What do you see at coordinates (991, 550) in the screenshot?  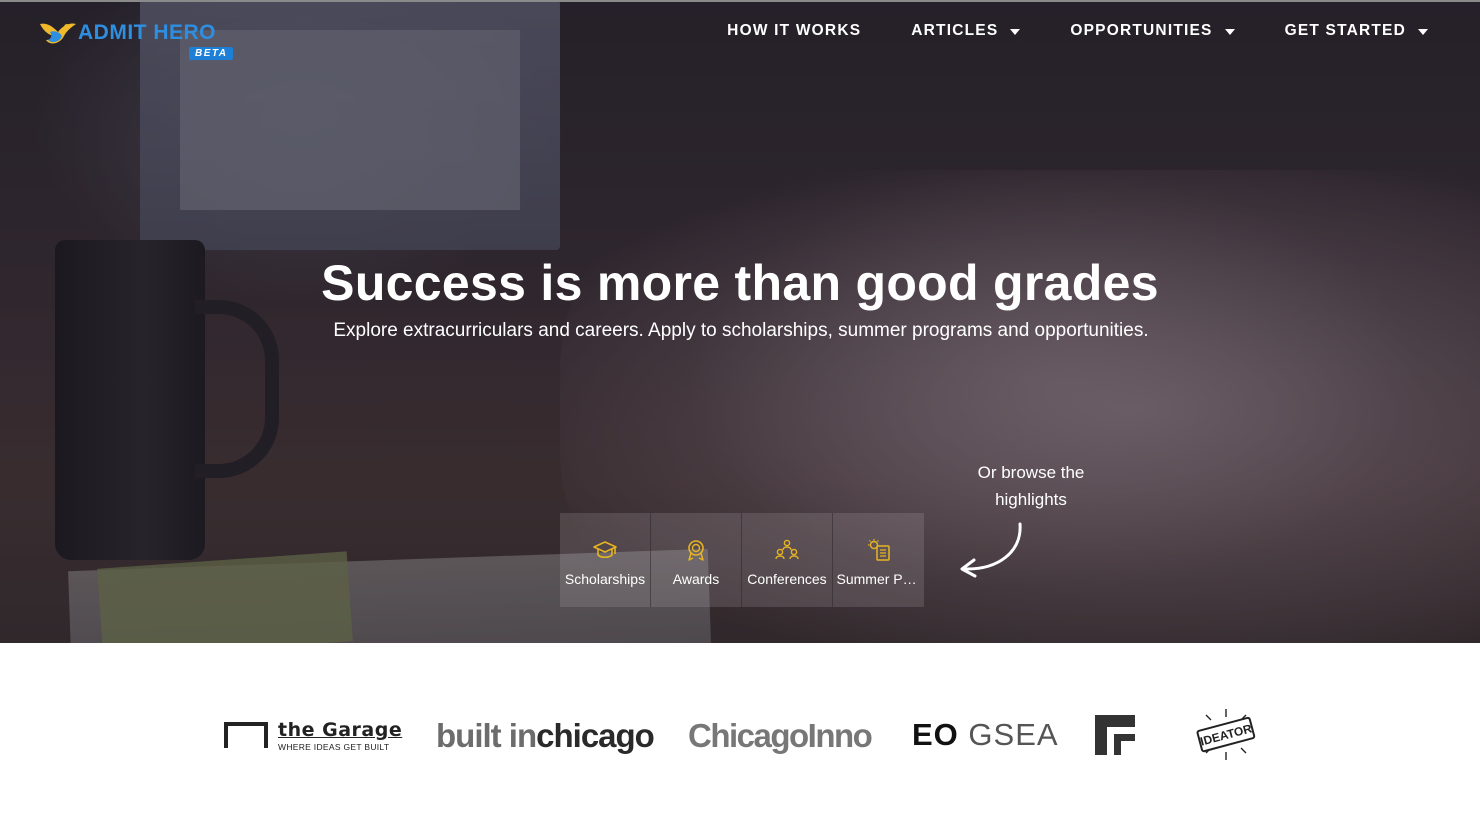 I see `curved-arrow-icon` at bounding box center [991, 550].